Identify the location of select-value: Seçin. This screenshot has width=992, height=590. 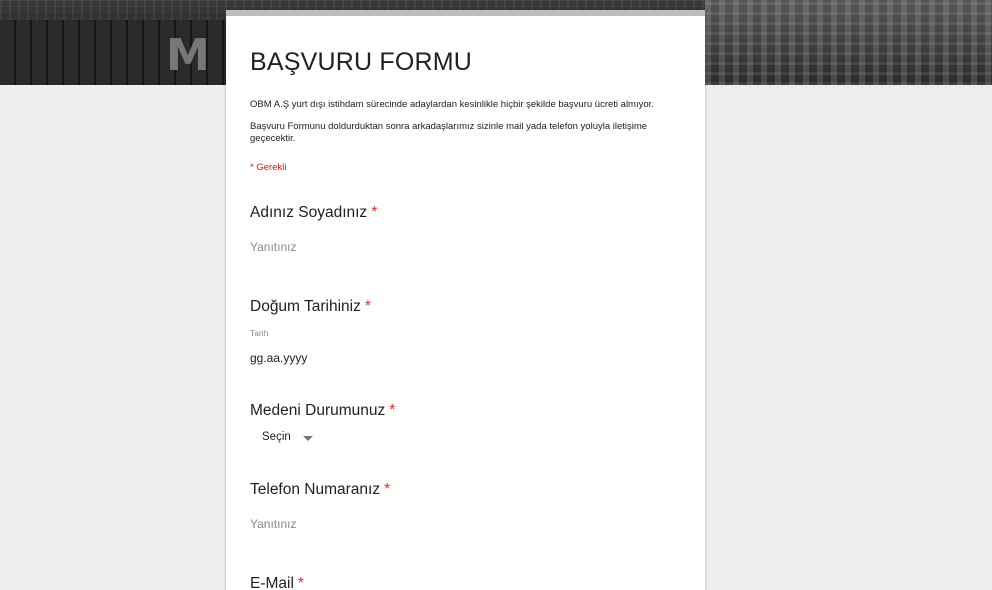
(276, 437).